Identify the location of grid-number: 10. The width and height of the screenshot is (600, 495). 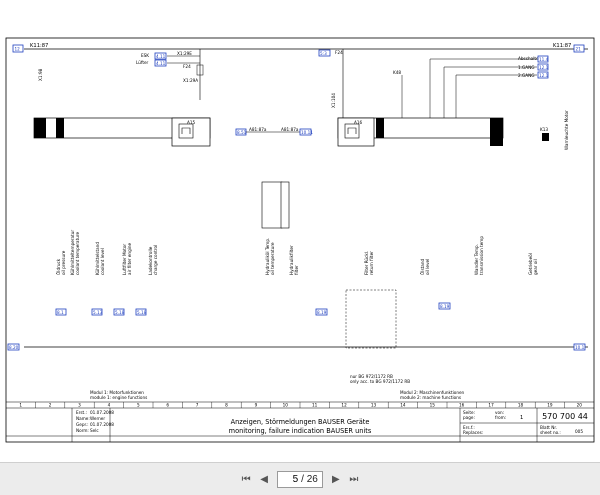
(286, 405).